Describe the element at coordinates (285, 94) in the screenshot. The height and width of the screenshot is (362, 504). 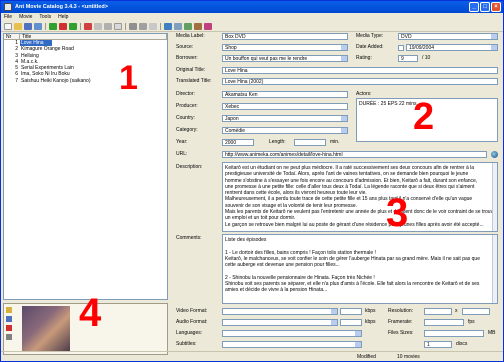
I see `director-input: Akamatsu Ken` at that location.